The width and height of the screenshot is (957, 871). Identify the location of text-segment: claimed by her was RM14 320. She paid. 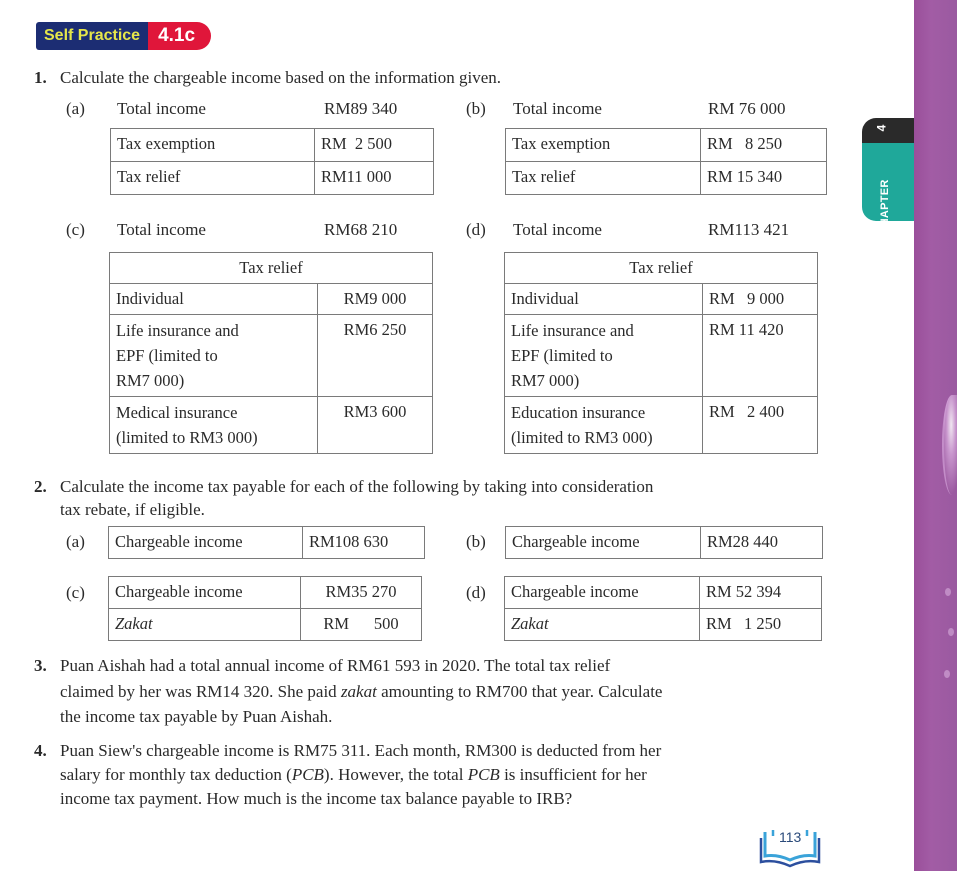
(200, 691).